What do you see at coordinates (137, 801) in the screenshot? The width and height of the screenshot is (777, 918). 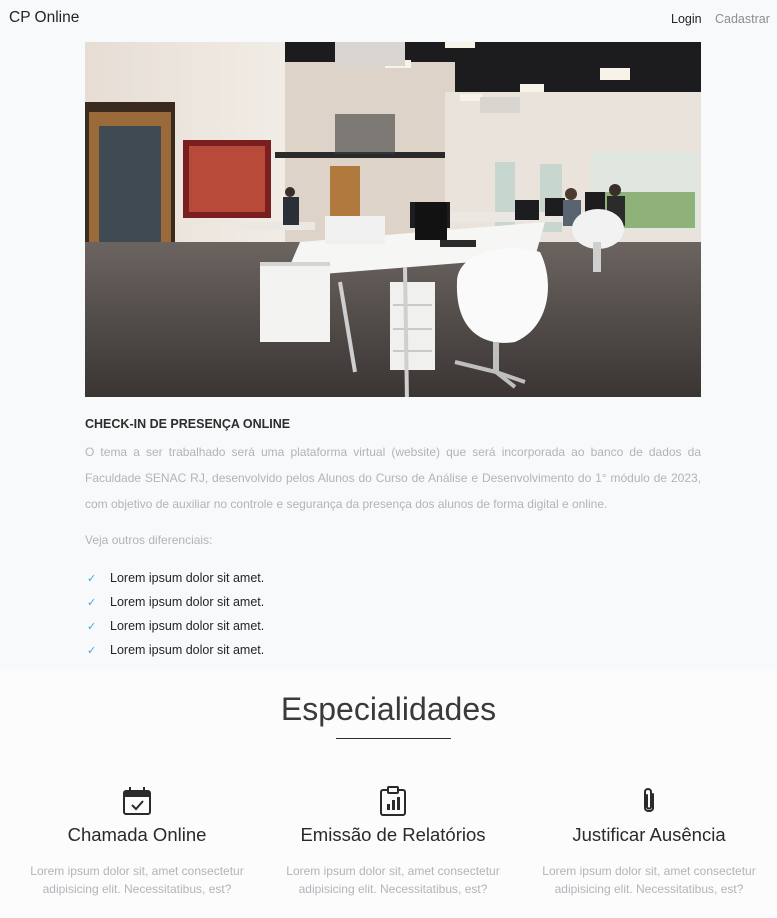 I see `calendar-check-icon` at bounding box center [137, 801].